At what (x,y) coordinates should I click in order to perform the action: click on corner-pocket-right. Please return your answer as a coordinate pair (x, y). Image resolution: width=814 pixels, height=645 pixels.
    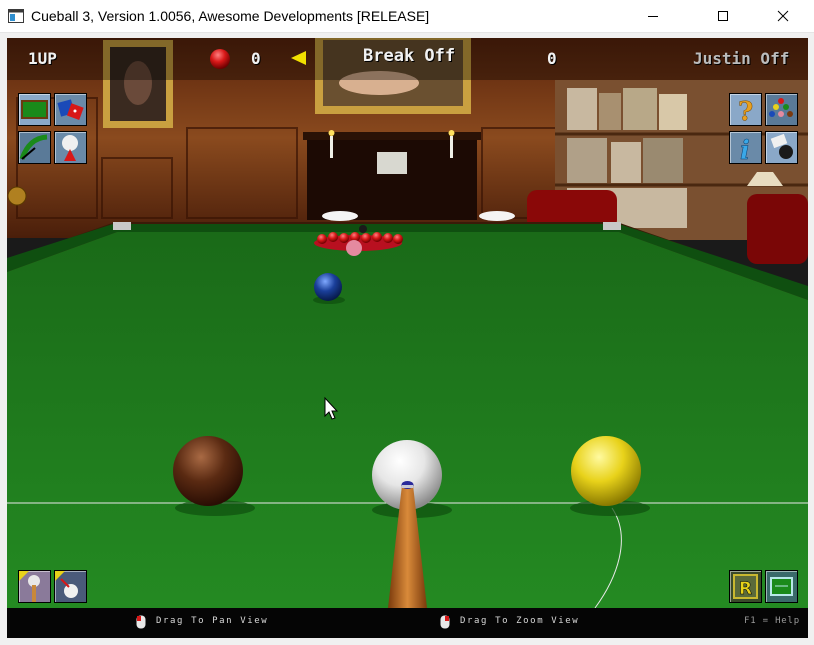
    Looking at the image, I should click on (612, 226).